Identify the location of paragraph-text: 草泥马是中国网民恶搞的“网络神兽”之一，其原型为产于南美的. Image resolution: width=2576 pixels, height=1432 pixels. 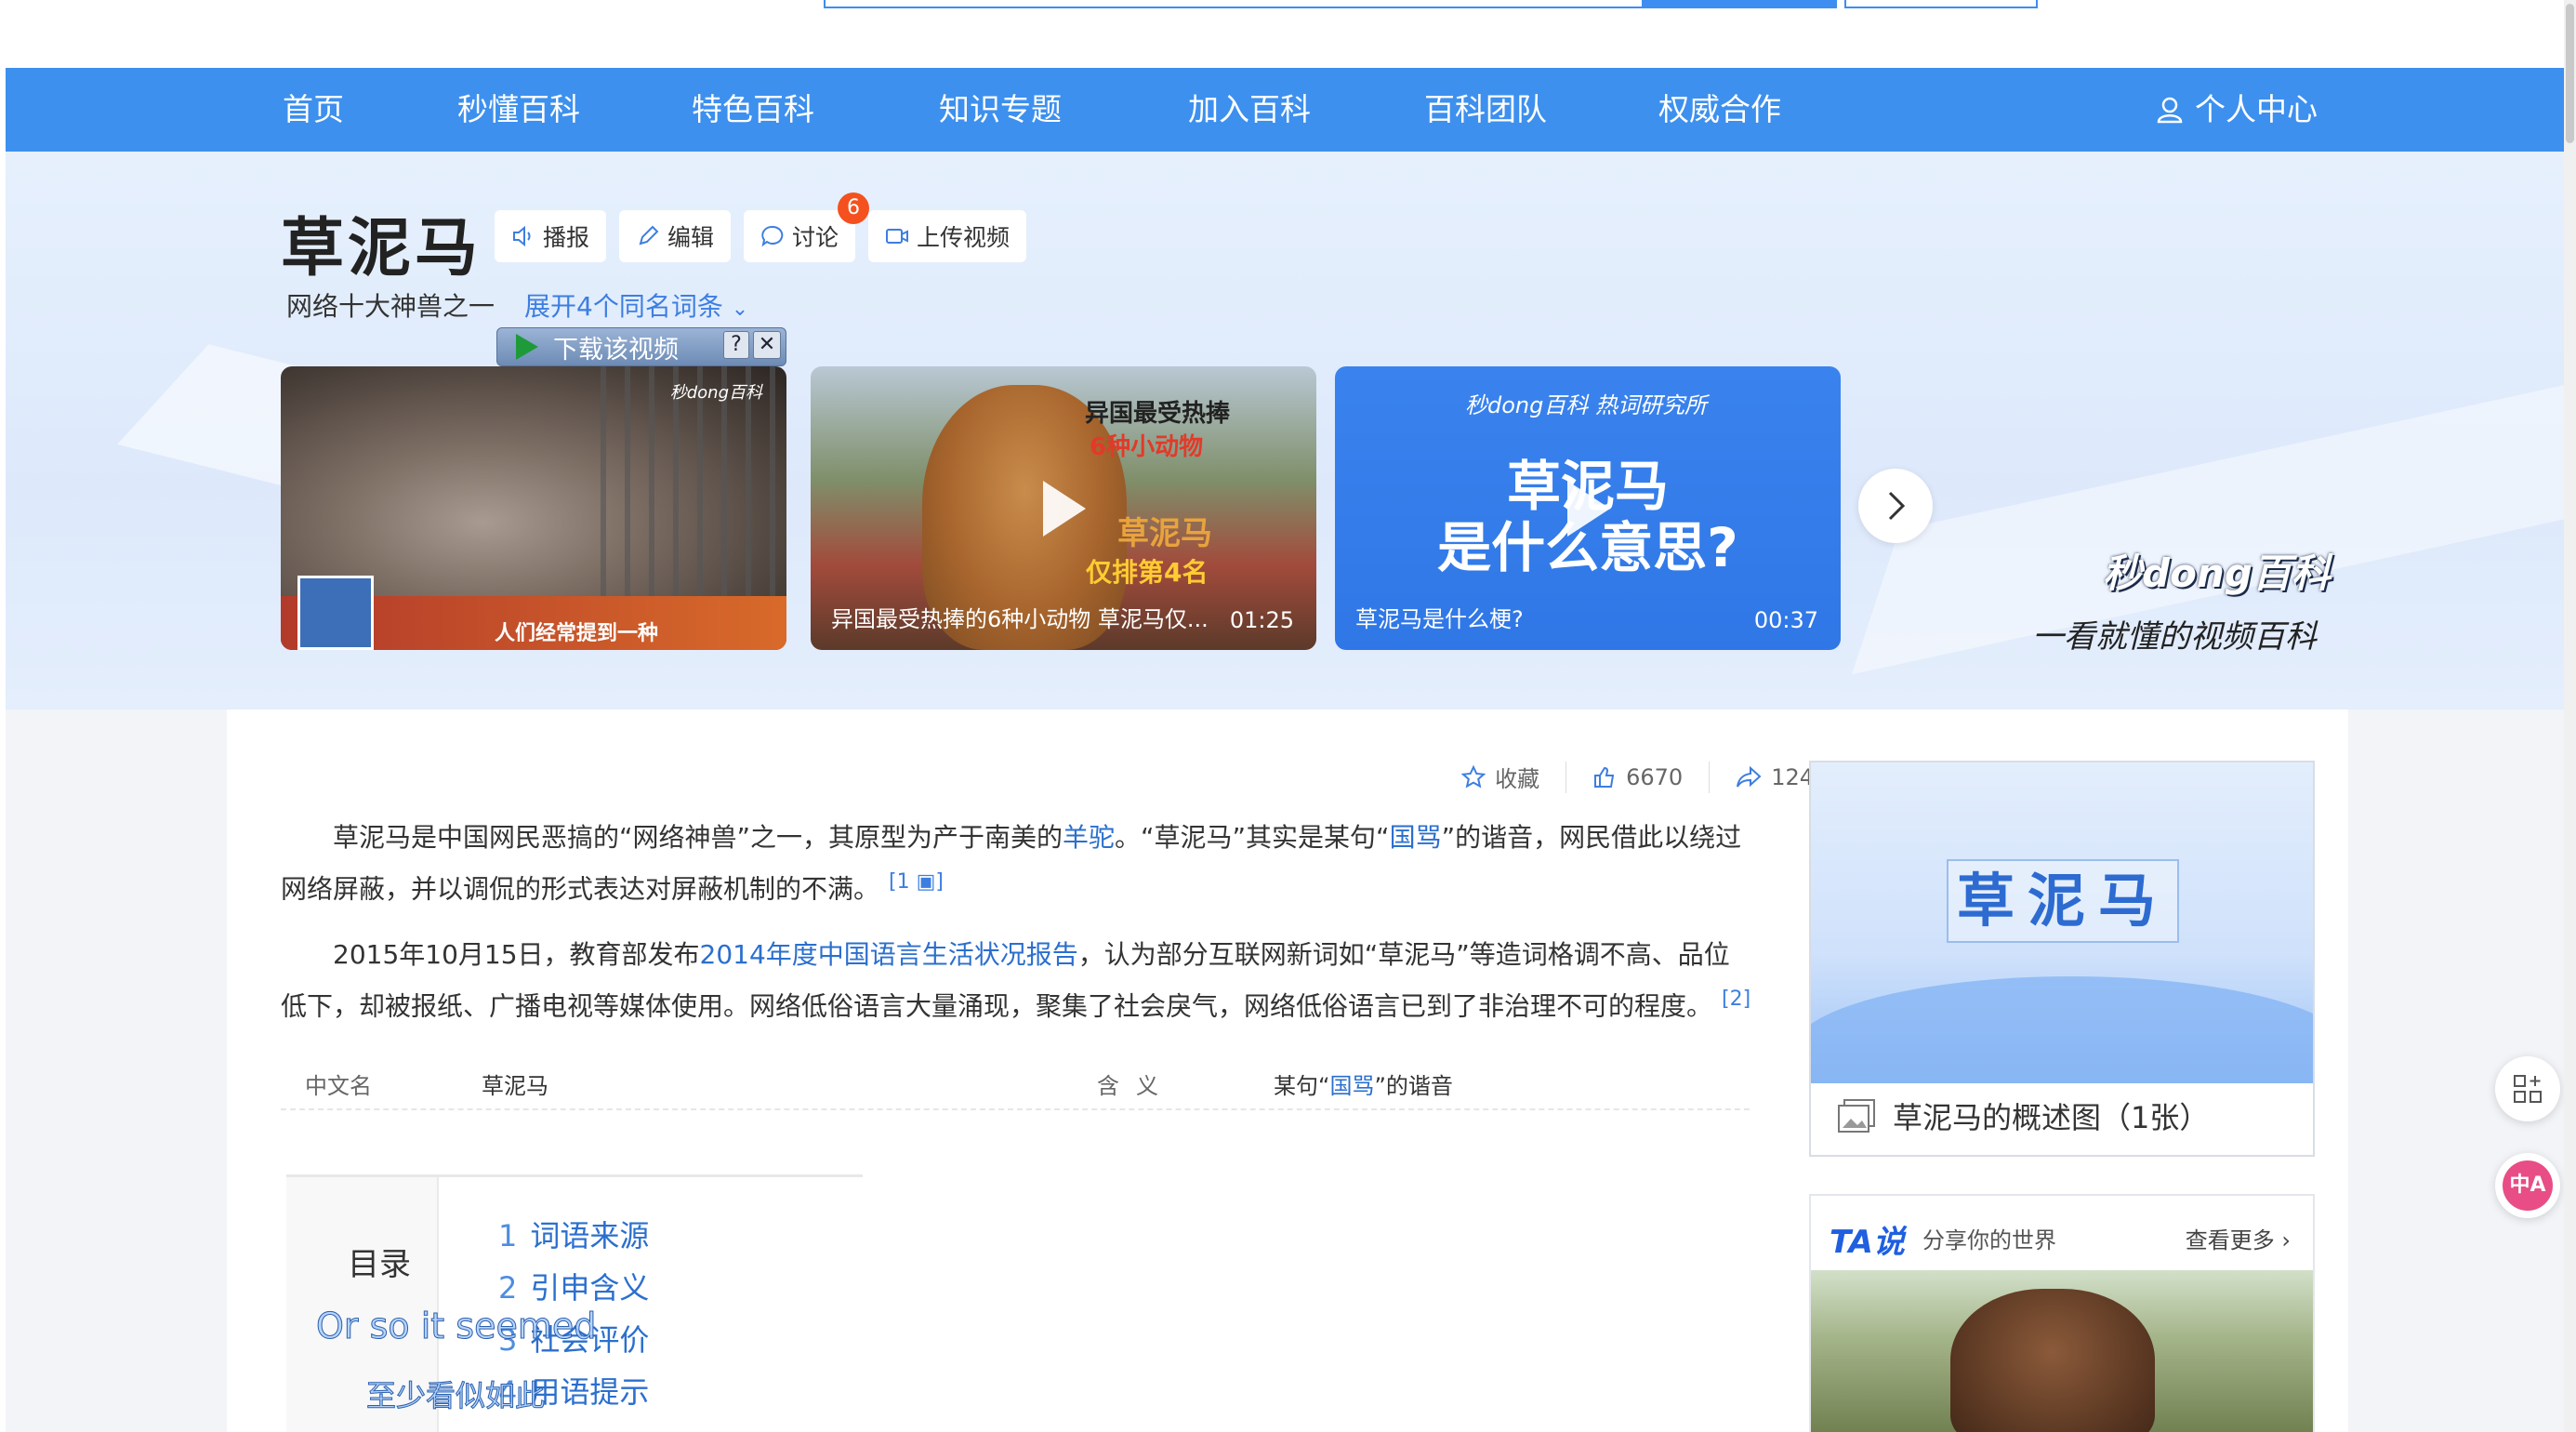
(698, 837).